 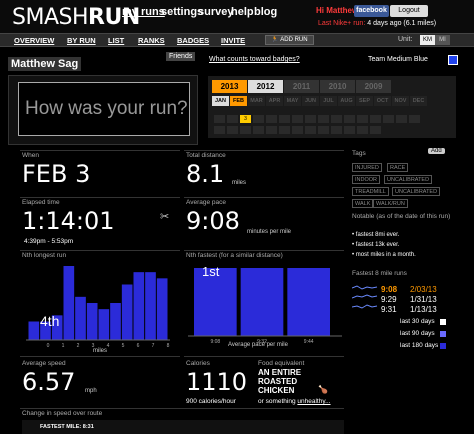 What do you see at coordinates (408, 179) in the screenshot?
I see `tag-uncalibrated: UNCALIBRATED` at bounding box center [408, 179].